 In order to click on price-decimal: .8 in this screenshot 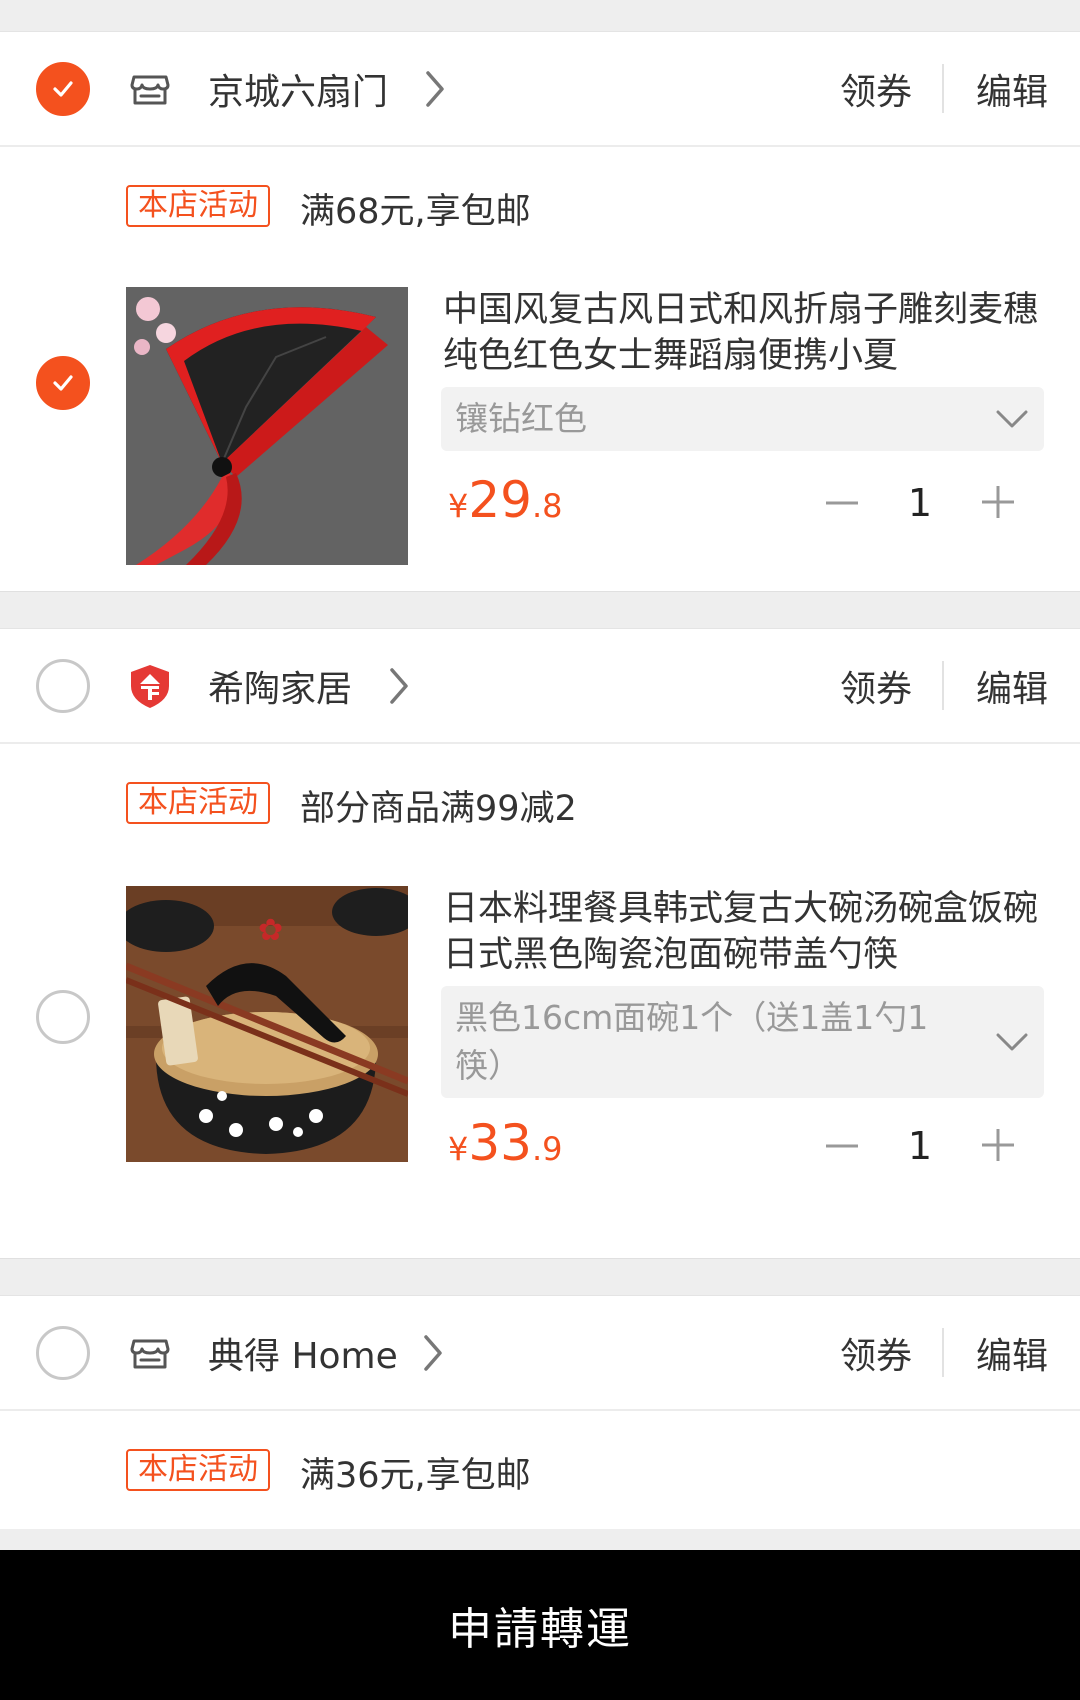, I will do `click(547, 506)`.